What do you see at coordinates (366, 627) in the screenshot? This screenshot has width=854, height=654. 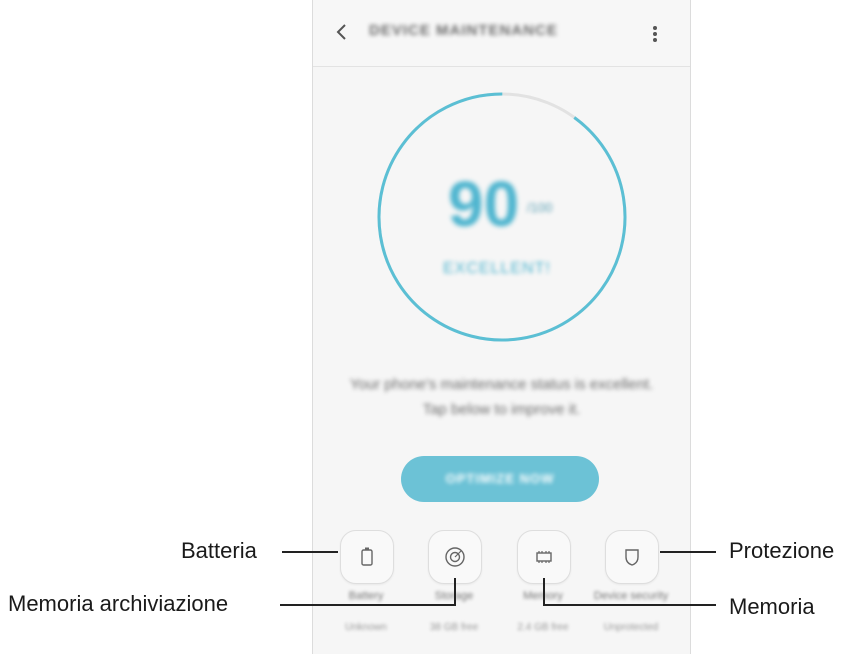 I see `battery-value: Unknown` at bounding box center [366, 627].